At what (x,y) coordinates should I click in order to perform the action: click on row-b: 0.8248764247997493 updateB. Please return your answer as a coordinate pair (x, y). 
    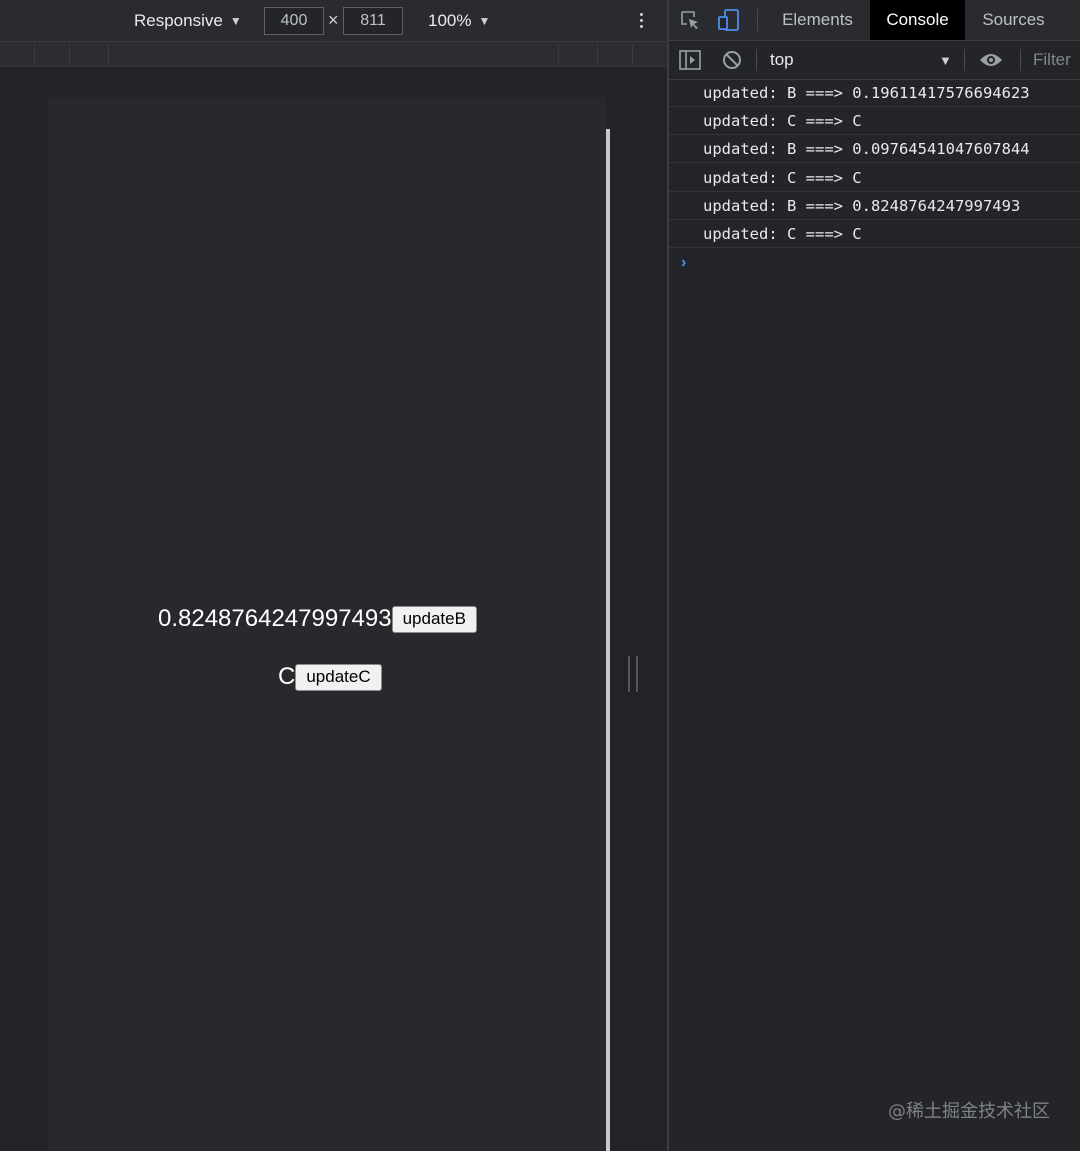
    Looking at the image, I should click on (317, 619).